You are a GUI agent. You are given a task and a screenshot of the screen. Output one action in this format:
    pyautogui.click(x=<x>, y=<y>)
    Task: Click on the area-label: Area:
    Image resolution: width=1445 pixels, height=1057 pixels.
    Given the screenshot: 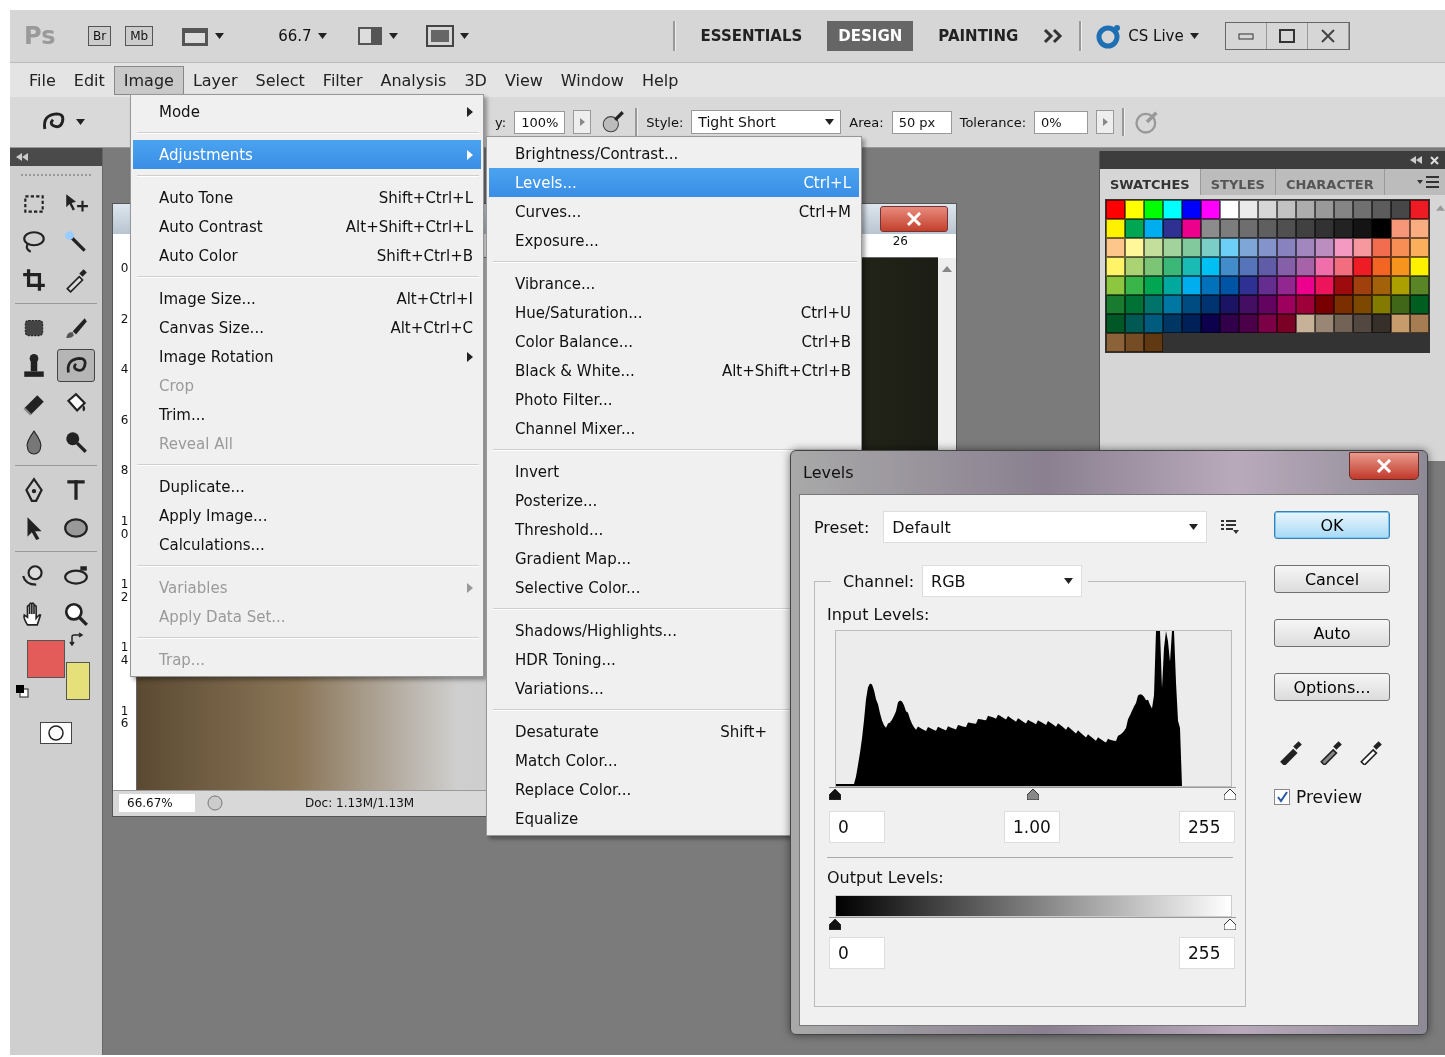 What is the action you would take?
    pyautogui.click(x=866, y=122)
    